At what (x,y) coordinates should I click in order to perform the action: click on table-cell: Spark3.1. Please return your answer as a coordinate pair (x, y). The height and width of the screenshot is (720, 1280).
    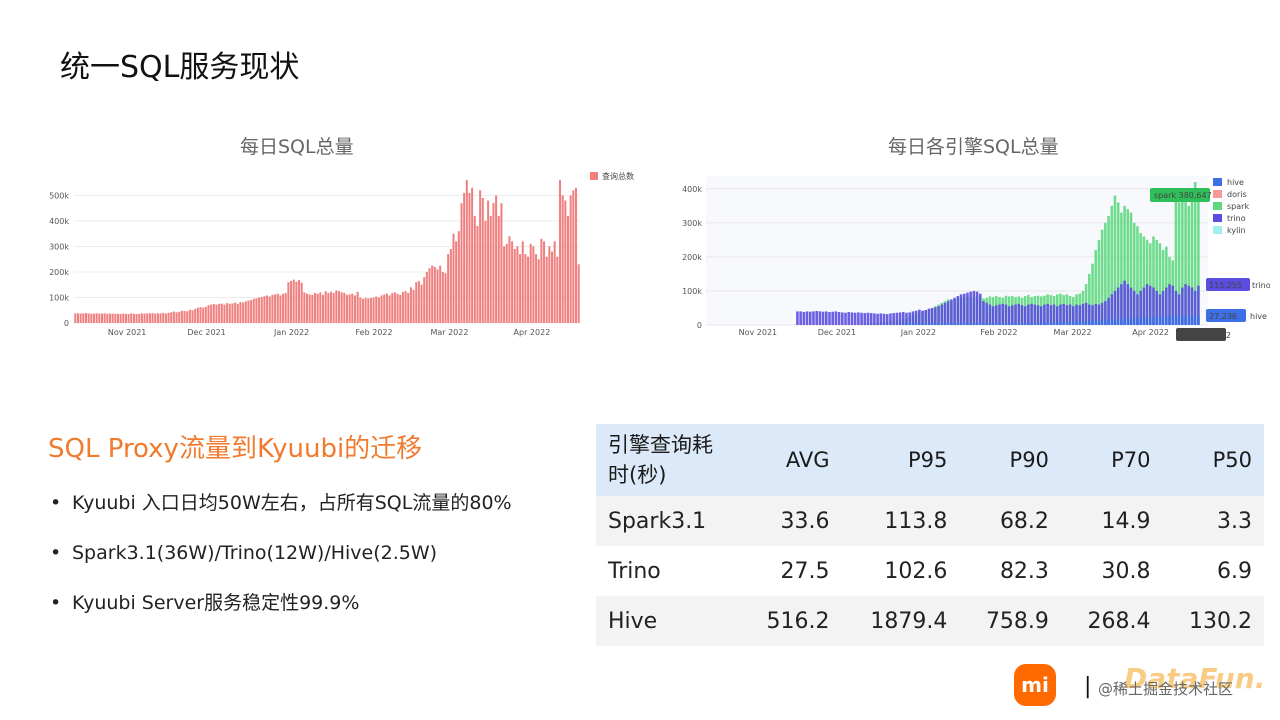
    Looking at the image, I should click on (668, 521).